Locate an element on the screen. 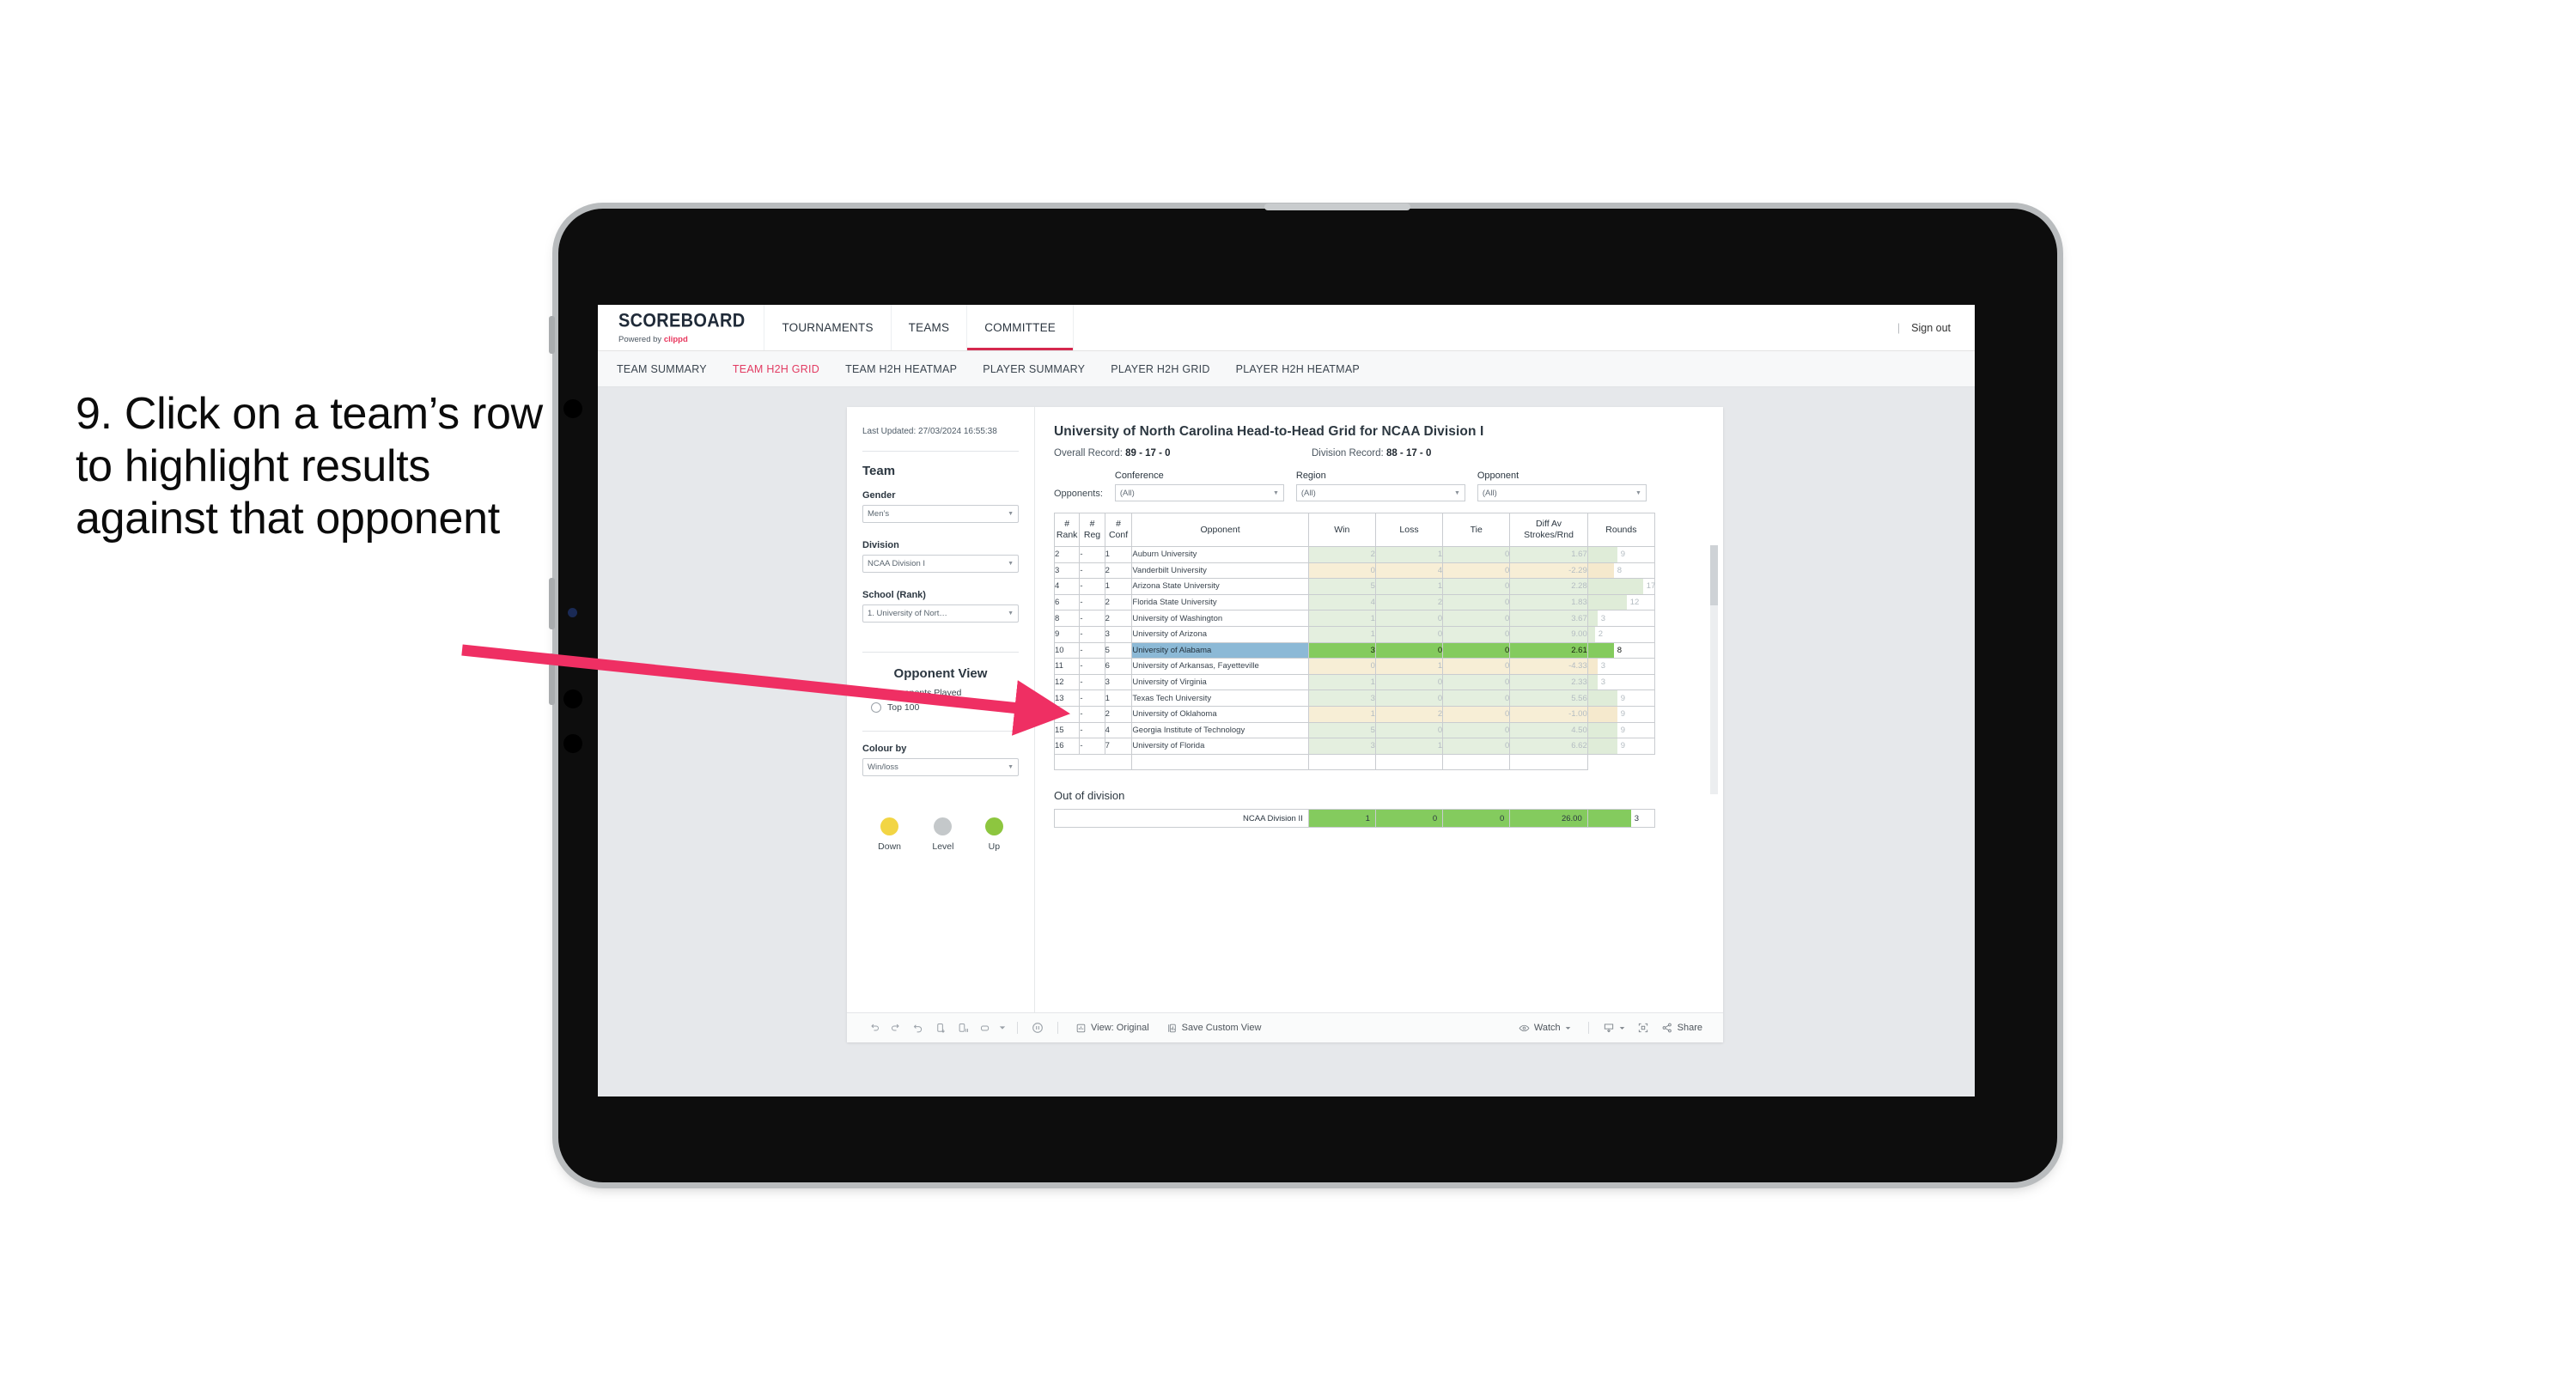  tab-player-h2h-grid: PLAYER H2H GRID is located at coordinates (1168, 369).